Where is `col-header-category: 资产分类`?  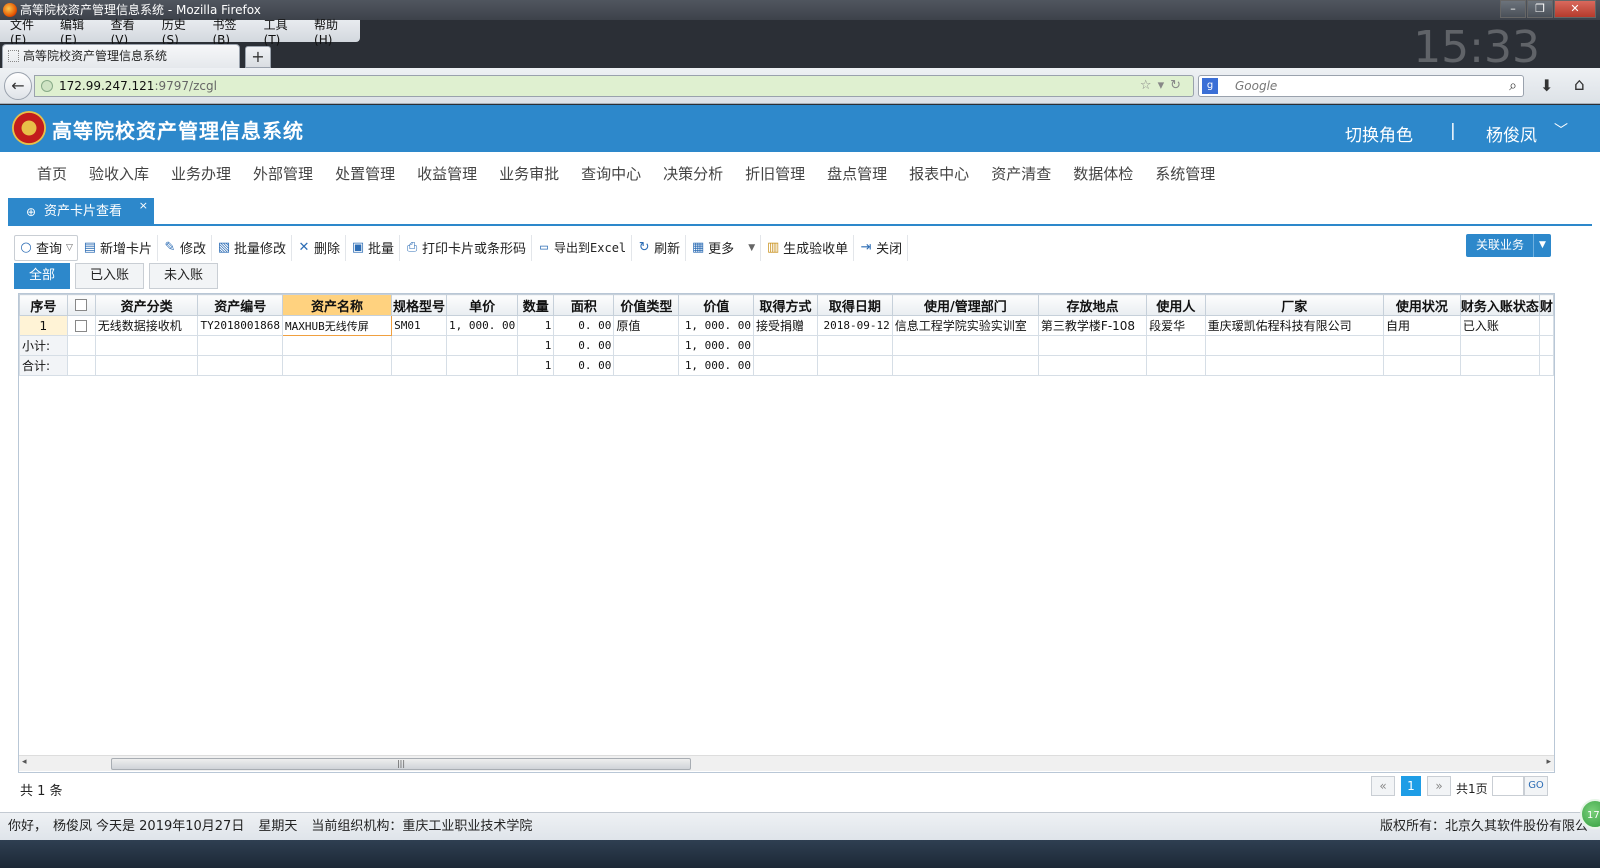
col-header-category: 资产分类 is located at coordinates (146, 305).